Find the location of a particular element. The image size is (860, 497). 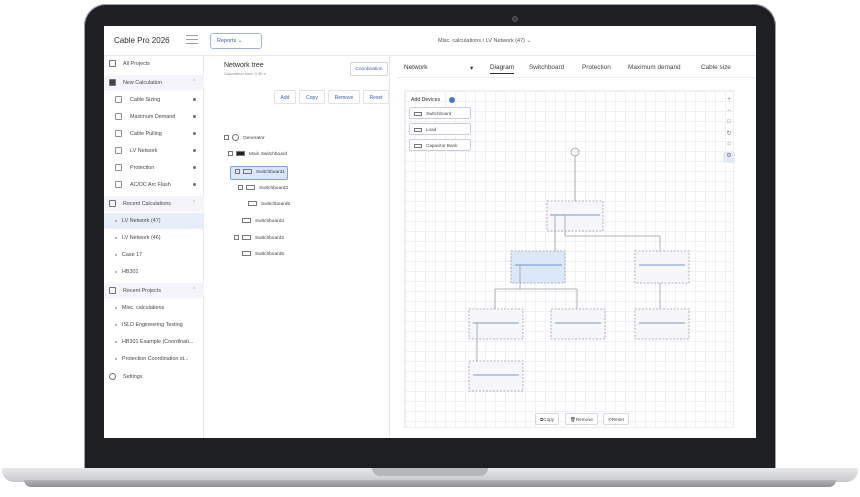

switchboard5-block is located at coordinates (496, 376).